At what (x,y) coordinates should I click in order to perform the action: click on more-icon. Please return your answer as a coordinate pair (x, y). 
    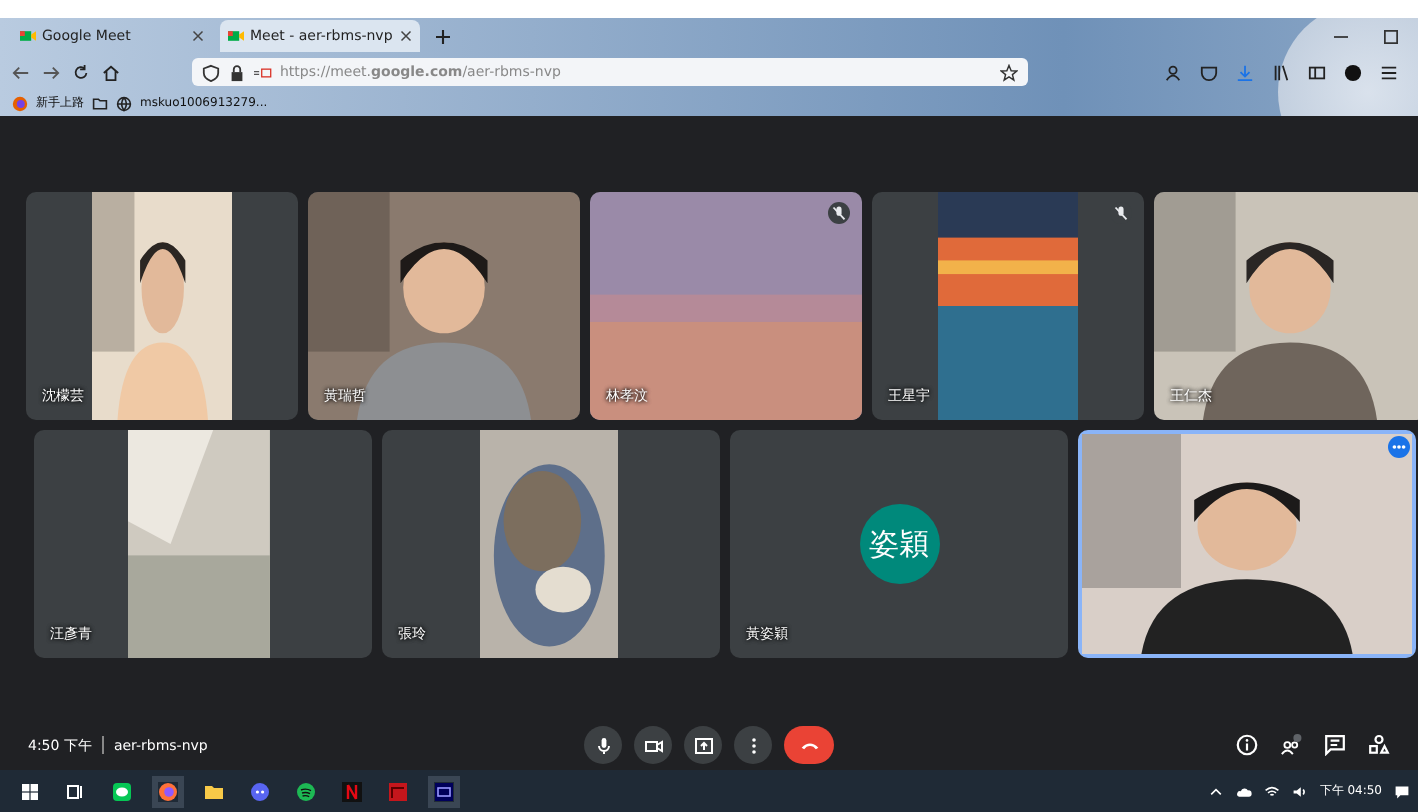
    Looking at the image, I should click on (1399, 447).